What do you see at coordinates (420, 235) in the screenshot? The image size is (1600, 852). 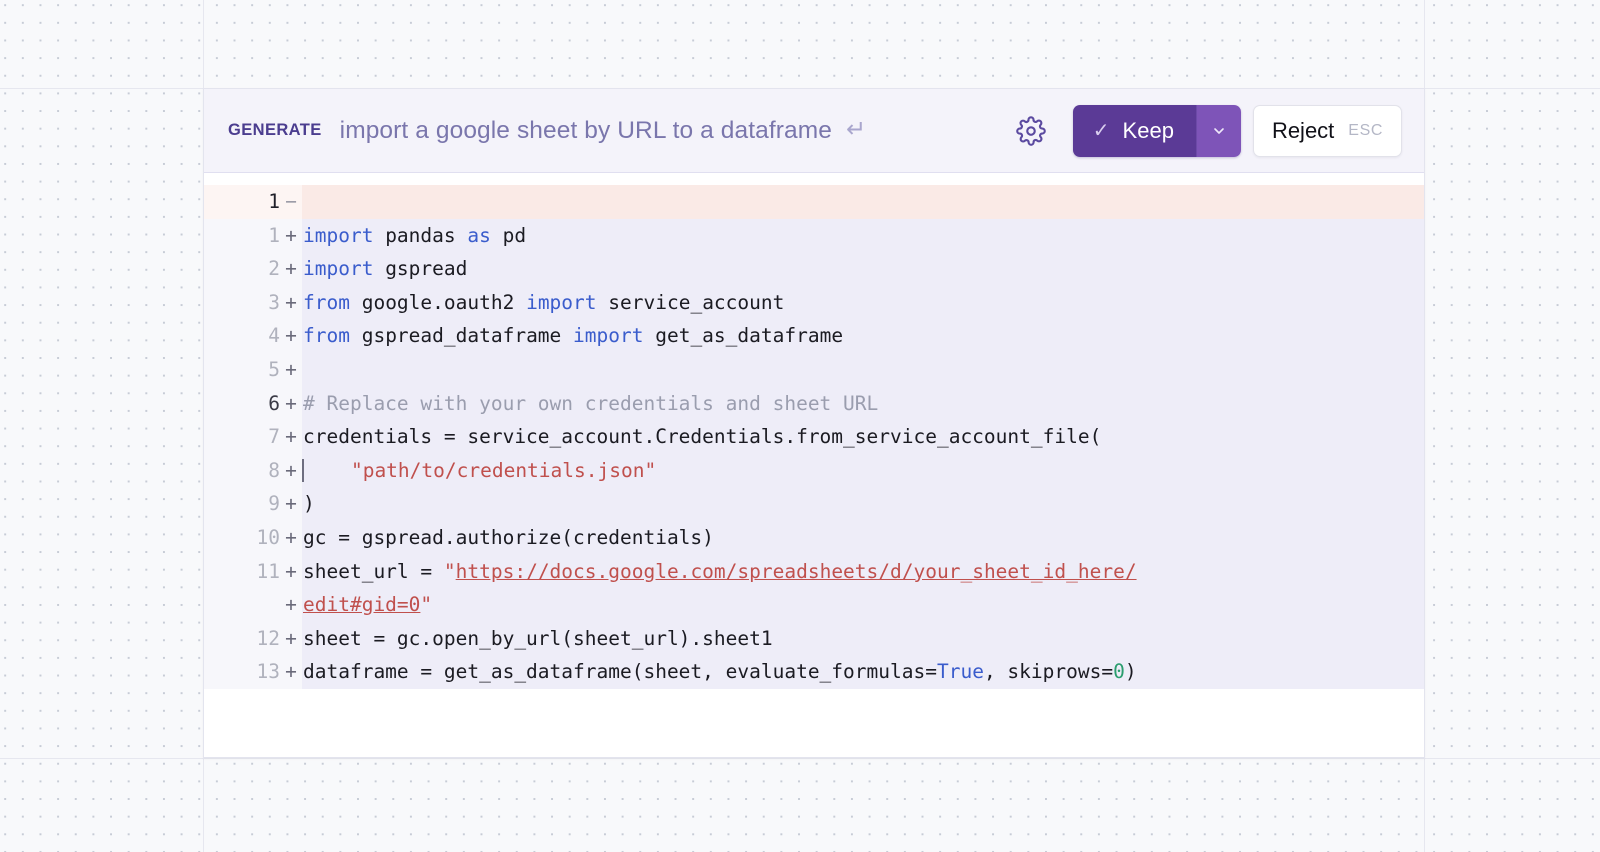 I see `code-token: pandas` at bounding box center [420, 235].